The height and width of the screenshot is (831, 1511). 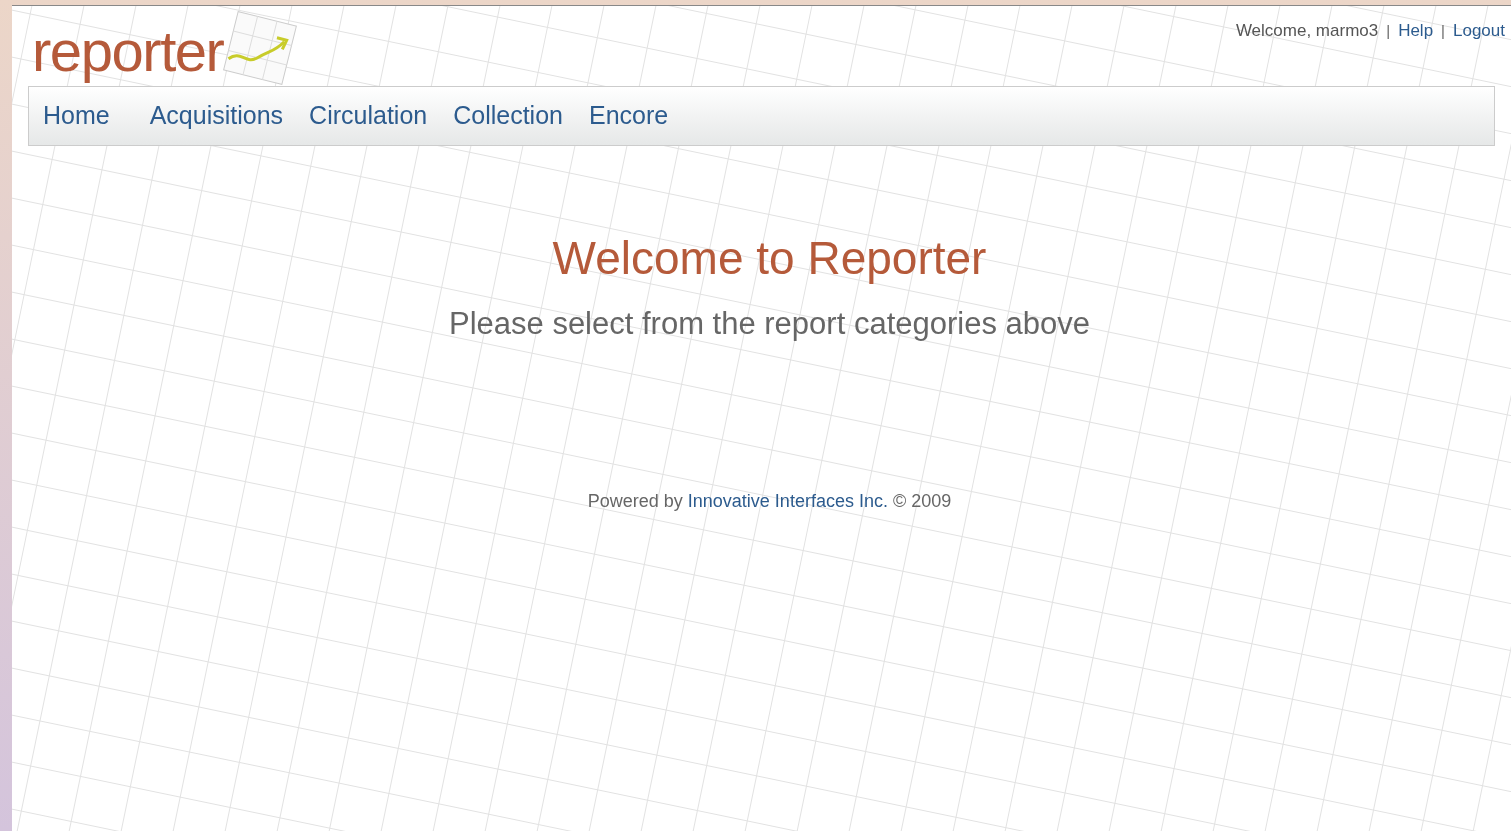 I want to click on footer-text: Powered by Innovative Interfaces Inc. © 2009, so click(x=769, y=501).